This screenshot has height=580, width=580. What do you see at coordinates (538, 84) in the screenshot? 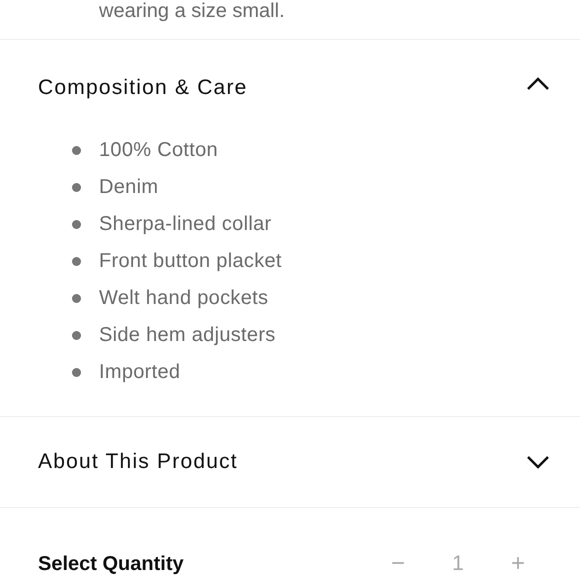
I see `chevron-up-icon` at bounding box center [538, 84].